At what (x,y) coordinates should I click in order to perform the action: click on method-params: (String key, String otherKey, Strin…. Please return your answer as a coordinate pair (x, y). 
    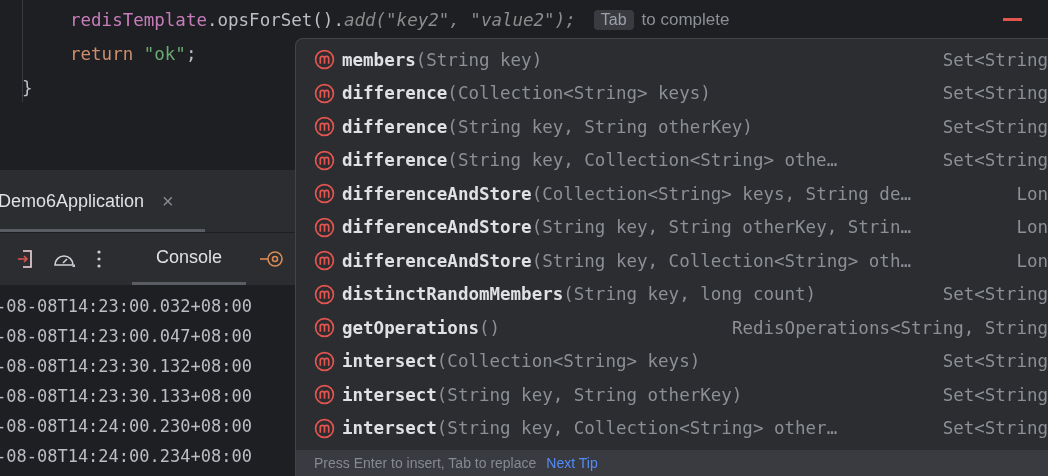
    Looking at the image, I should click on (721, 227).